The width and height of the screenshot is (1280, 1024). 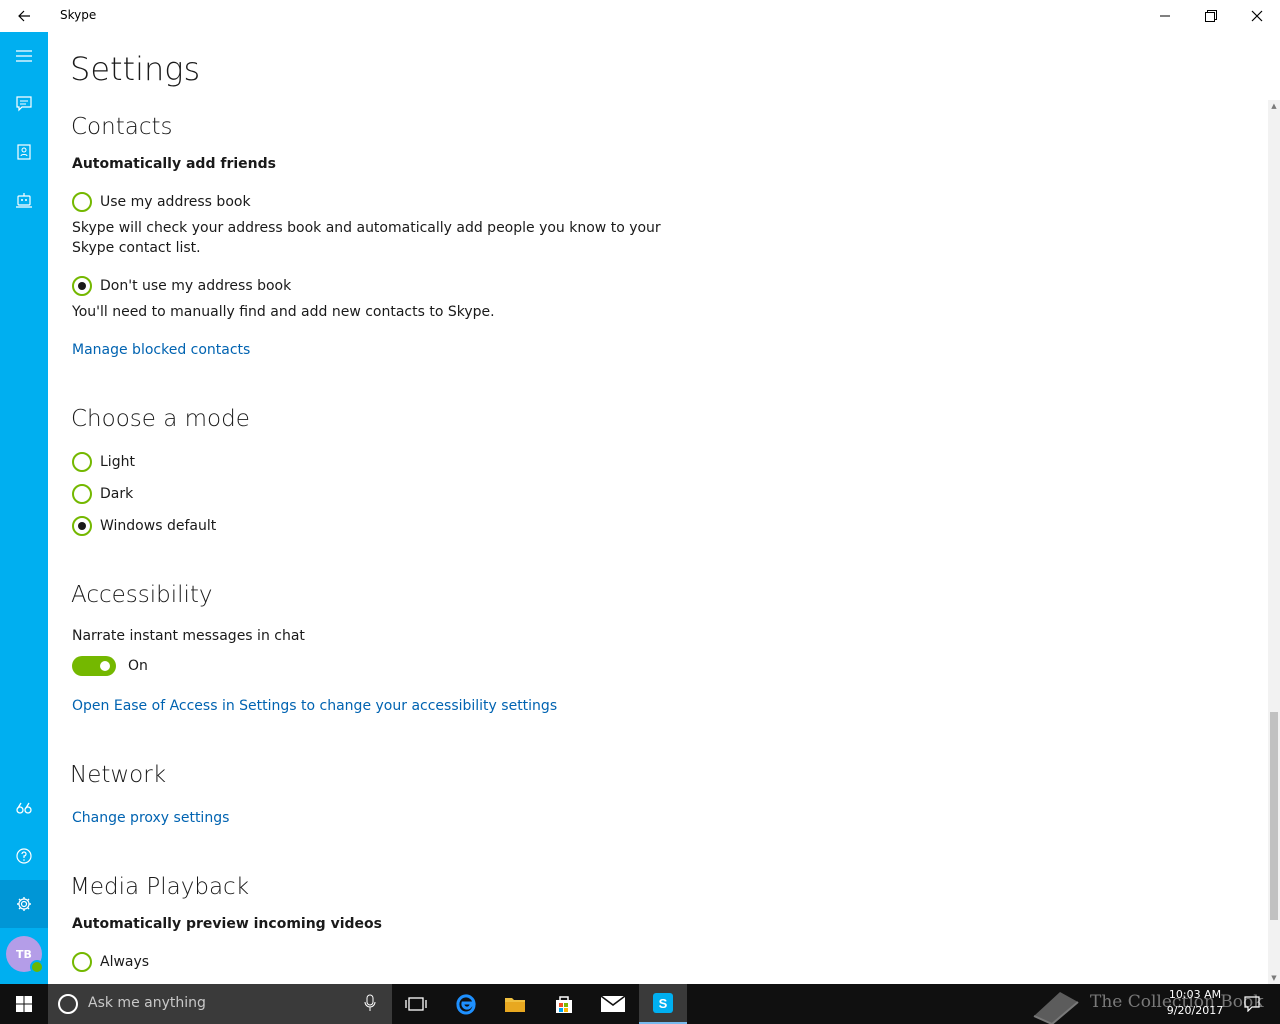 I want to click on task-view-button, so click(x=416, y=1004).